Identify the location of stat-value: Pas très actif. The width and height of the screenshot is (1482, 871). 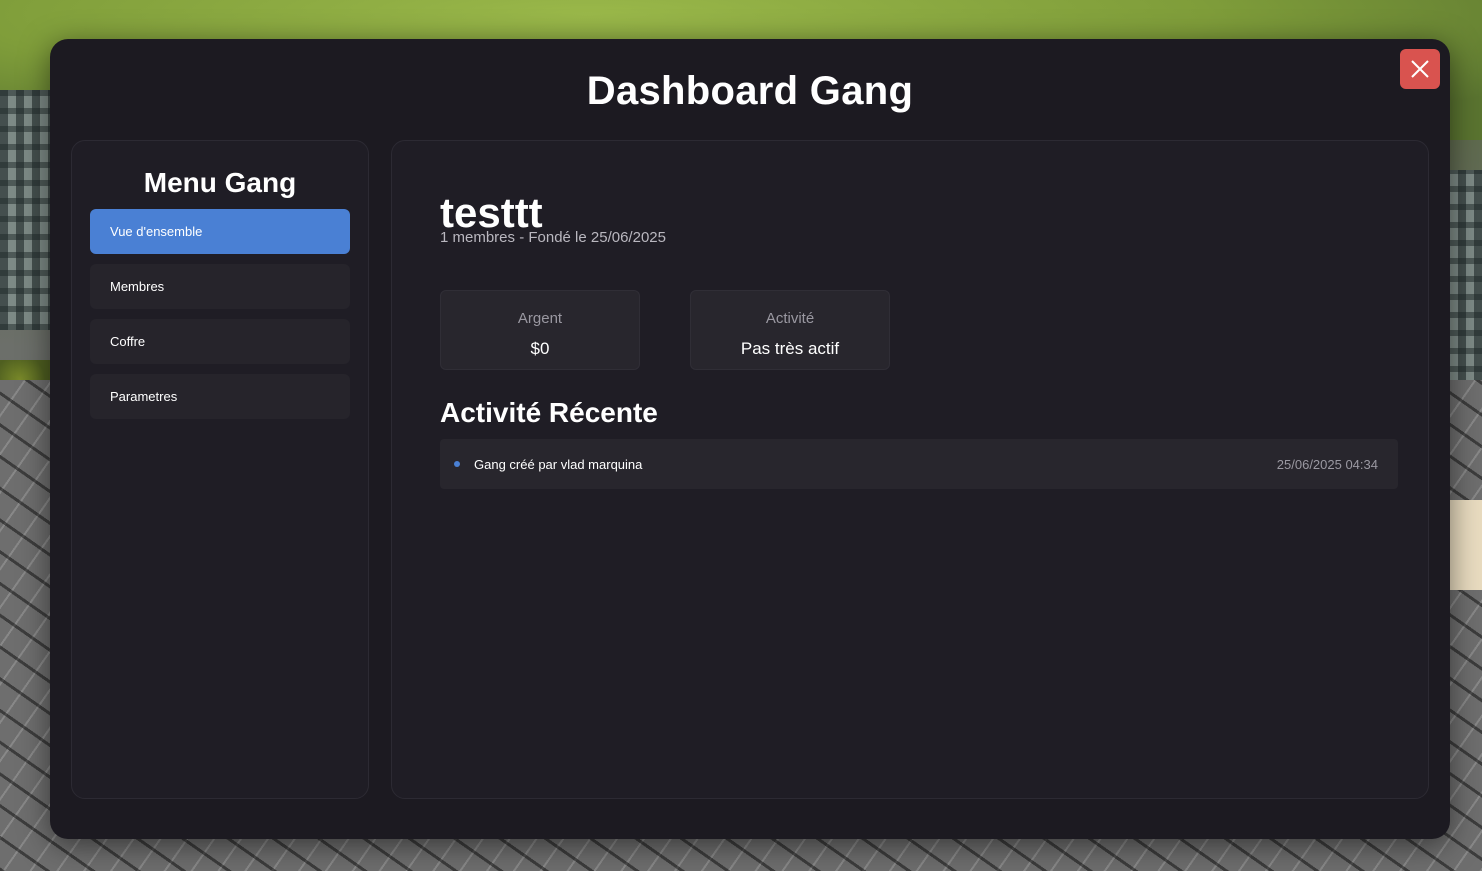
(790, 348).